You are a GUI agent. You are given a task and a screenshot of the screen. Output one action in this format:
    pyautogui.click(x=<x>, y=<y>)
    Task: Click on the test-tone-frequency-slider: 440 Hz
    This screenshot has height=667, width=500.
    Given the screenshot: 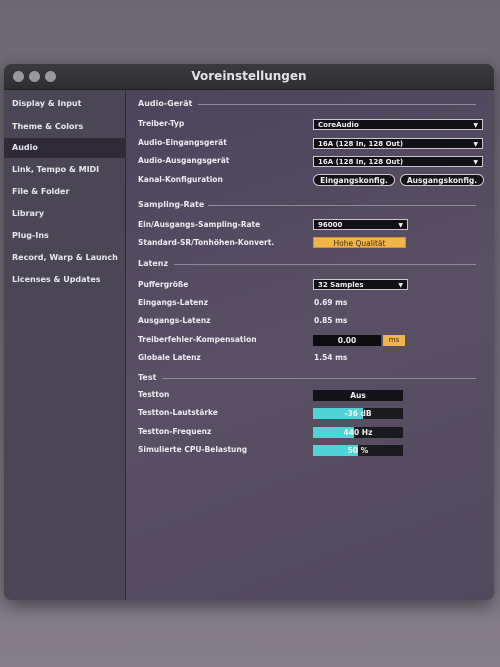 What is the action you would take?
    pyautogui.click(x=358, y=432)
    